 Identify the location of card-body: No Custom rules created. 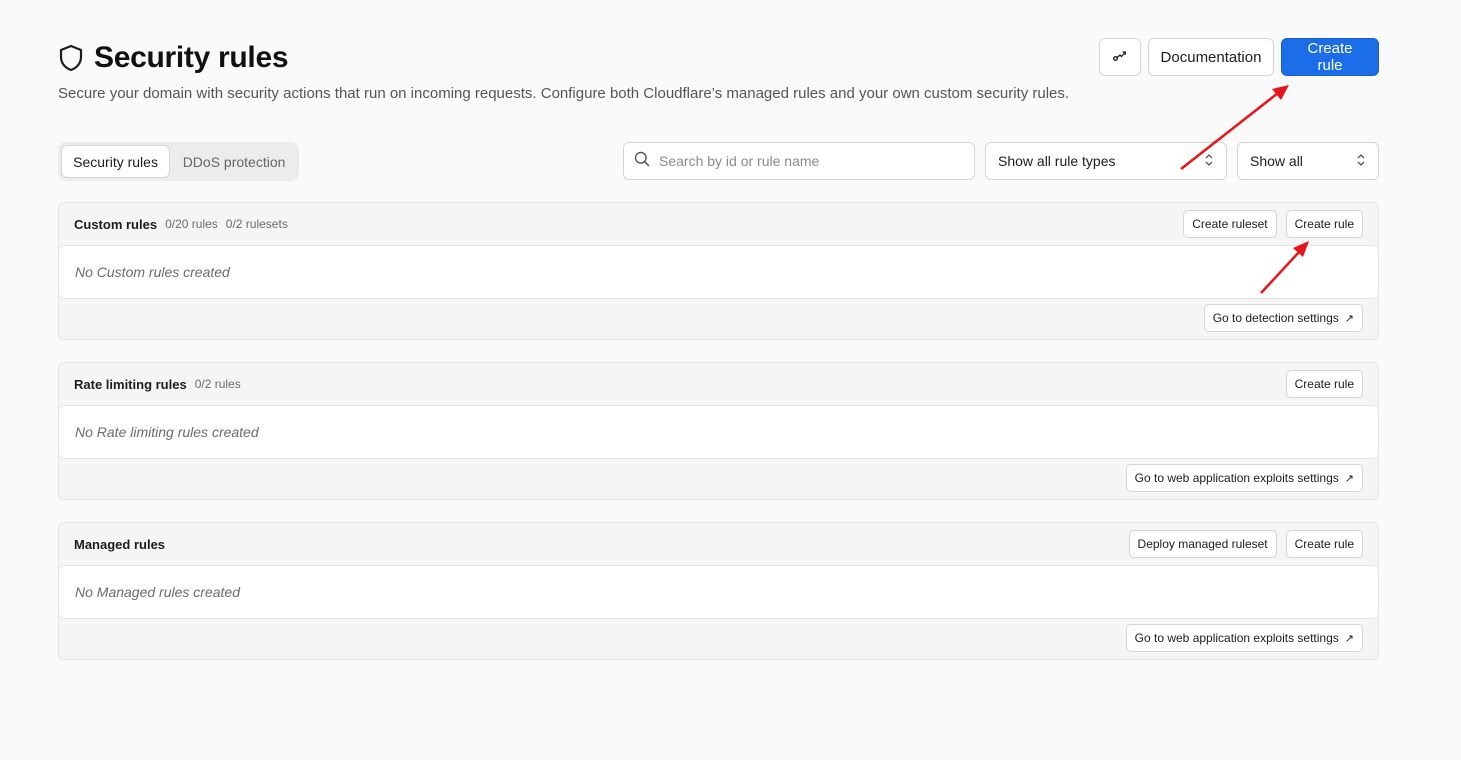
(718, 272).